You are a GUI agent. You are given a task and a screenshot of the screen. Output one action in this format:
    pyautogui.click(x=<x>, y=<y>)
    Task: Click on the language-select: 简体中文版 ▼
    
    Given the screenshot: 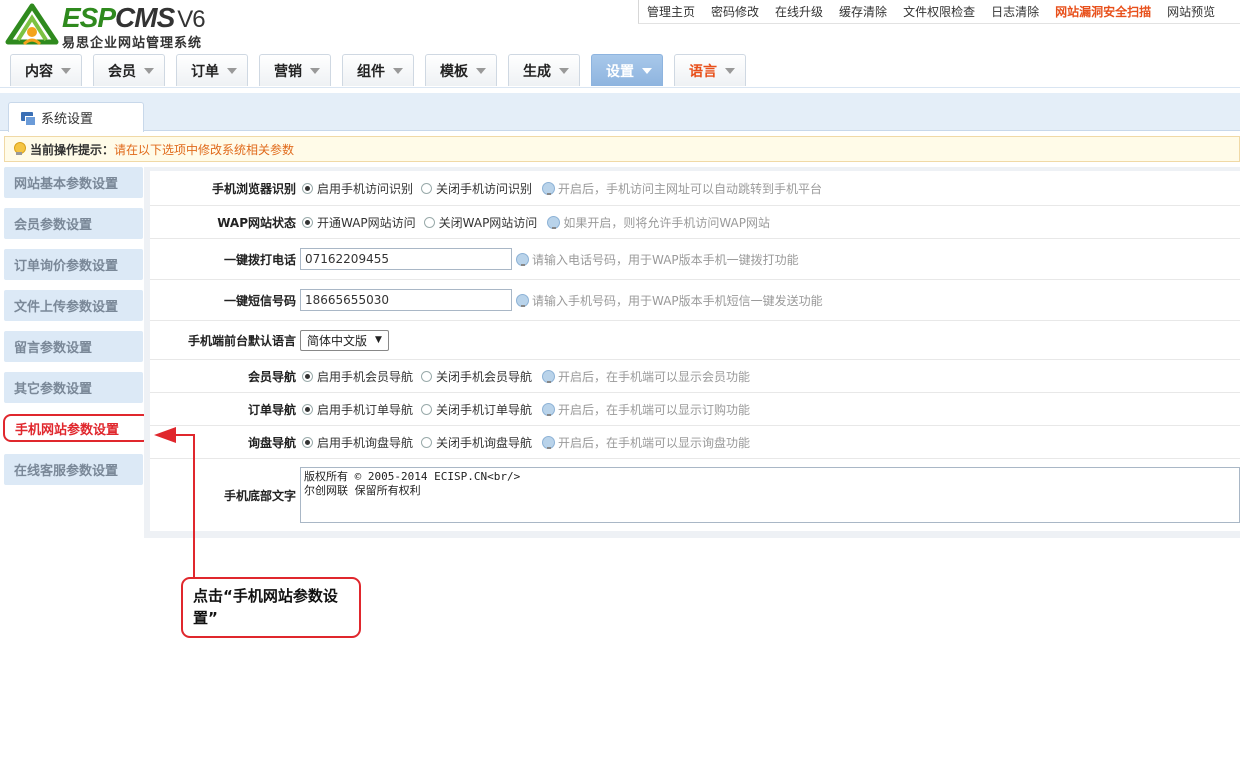 What is the action you would take?
    pyautogui.click(x=344, y=340)
    